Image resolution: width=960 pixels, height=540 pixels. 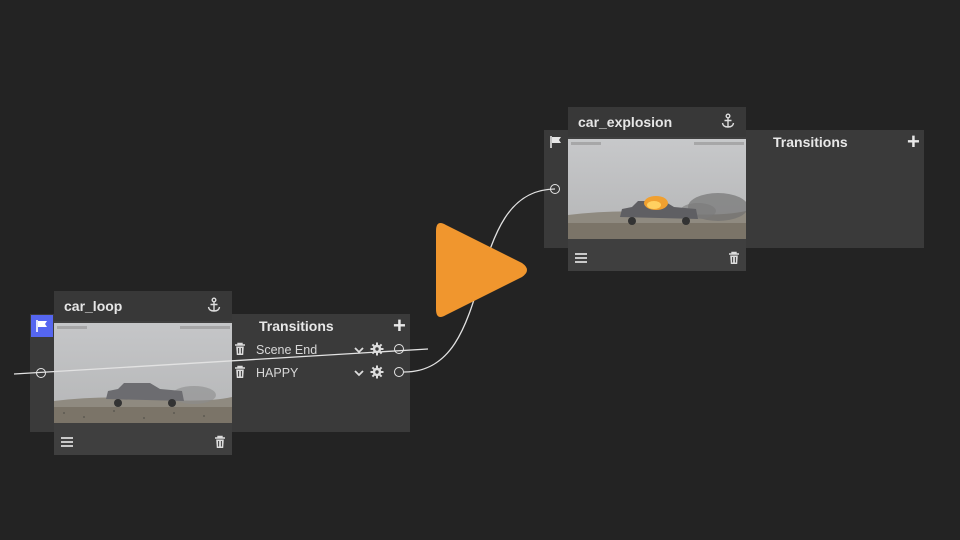 I want to click on transition-label: Scene End, so click(x=287, y=350).